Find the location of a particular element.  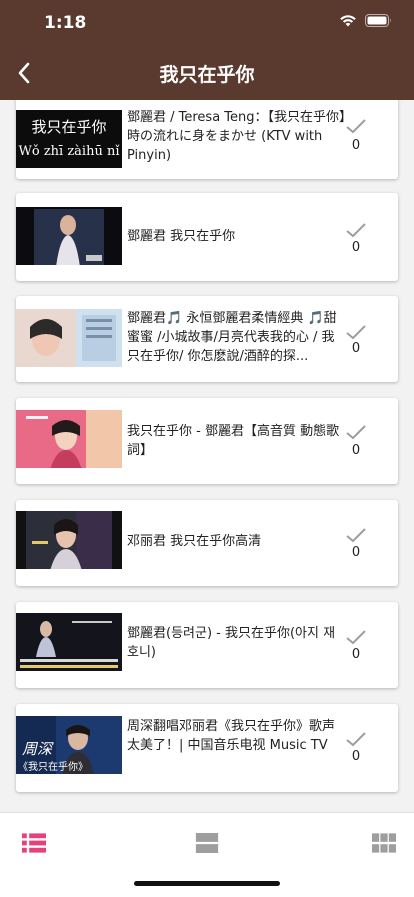

thumb-title-text: 我只在乎你 is located at coordinates (68, 127).